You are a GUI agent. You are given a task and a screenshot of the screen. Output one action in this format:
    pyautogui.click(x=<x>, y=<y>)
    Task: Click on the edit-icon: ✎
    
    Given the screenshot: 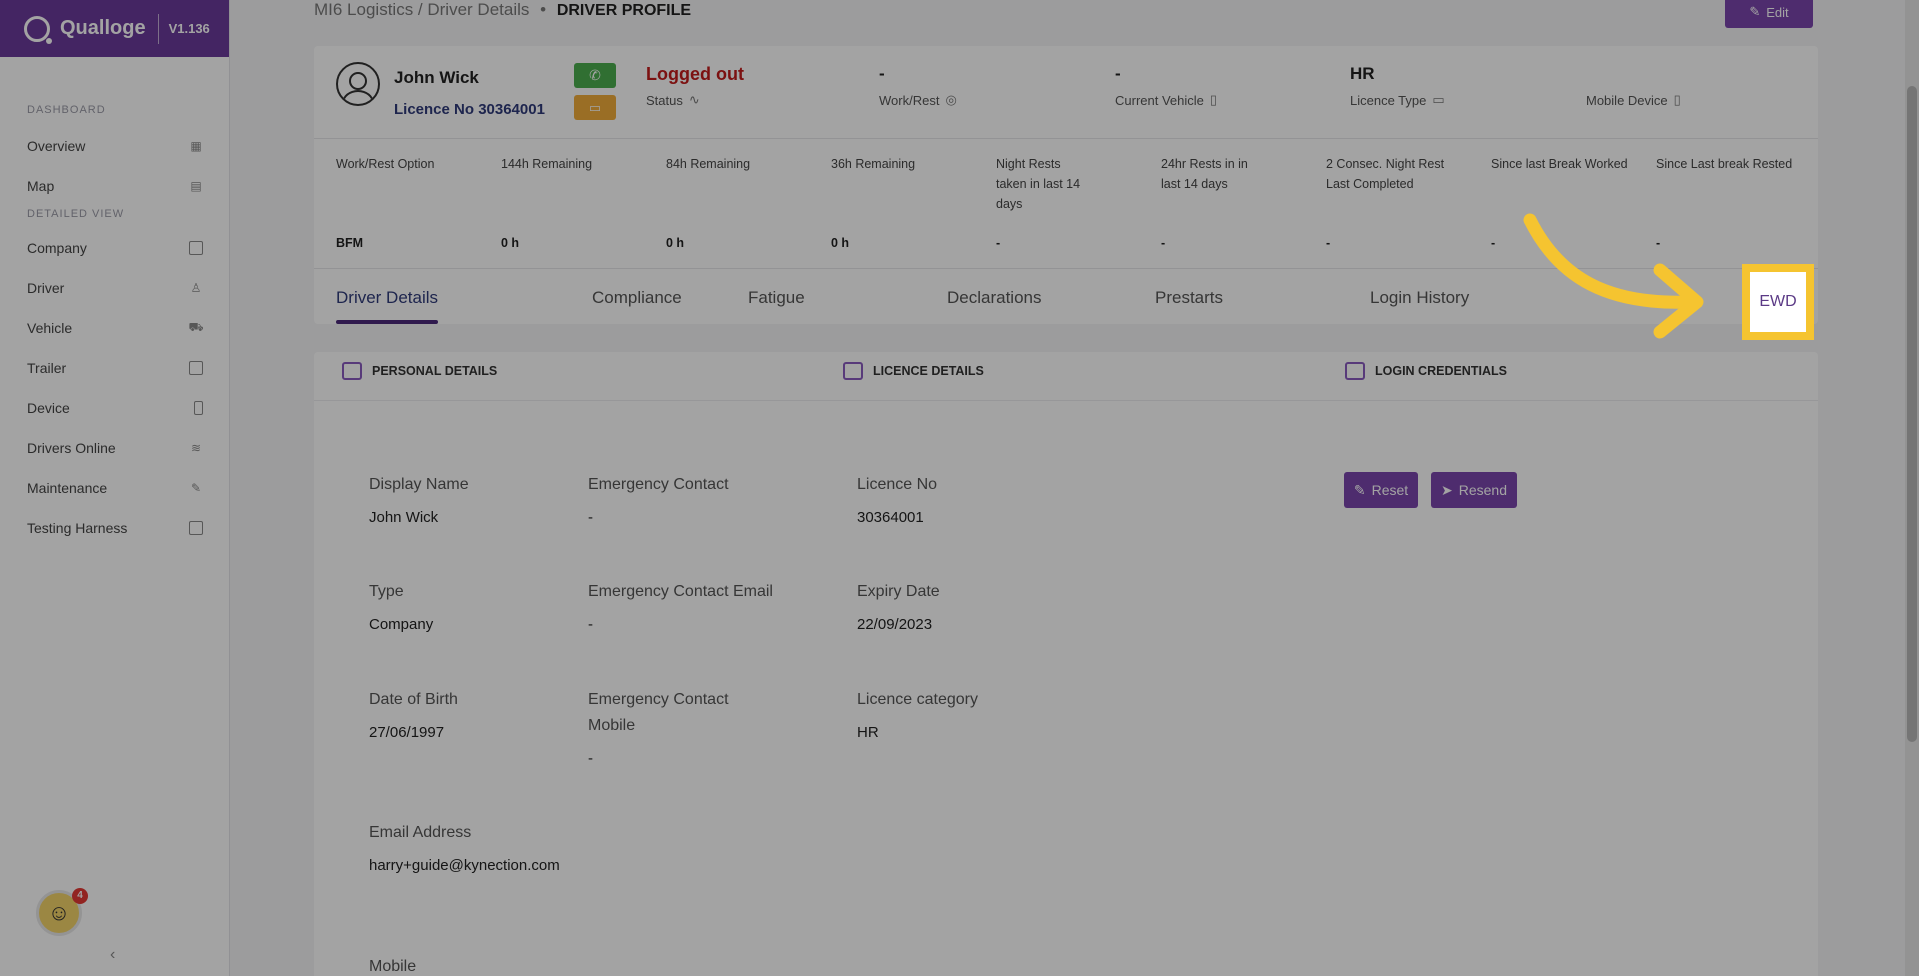 What is the action you would take?
    pyautogui.click(x=1755, y=11)
    